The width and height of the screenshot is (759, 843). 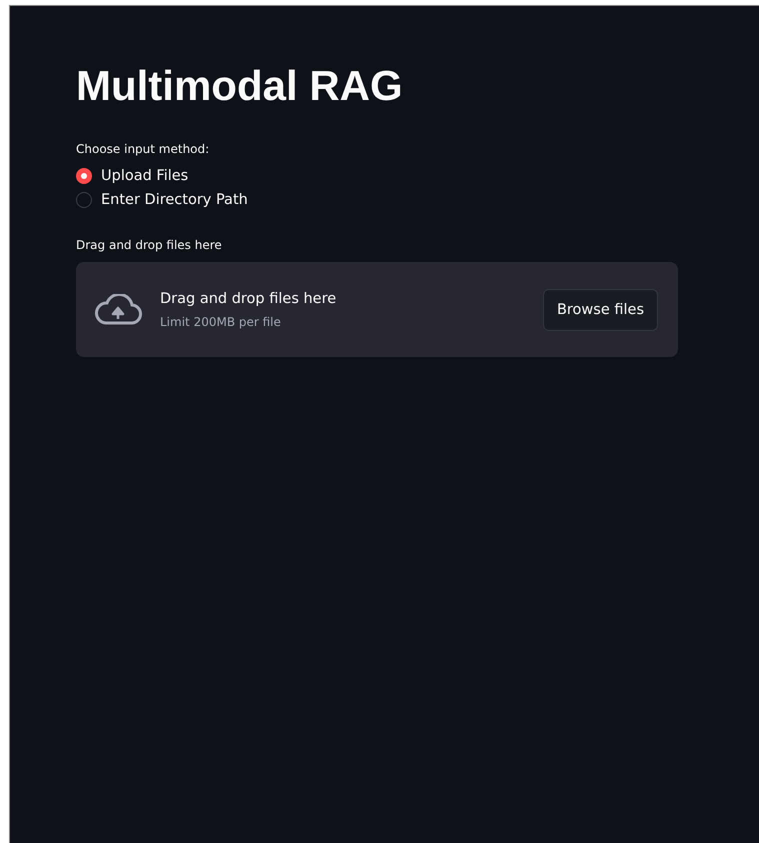 What do you see at coordinates (249, 298) in the screenshot?
I see `drop-instruction: Drag and drop files here` at bounding box center [249, 298].